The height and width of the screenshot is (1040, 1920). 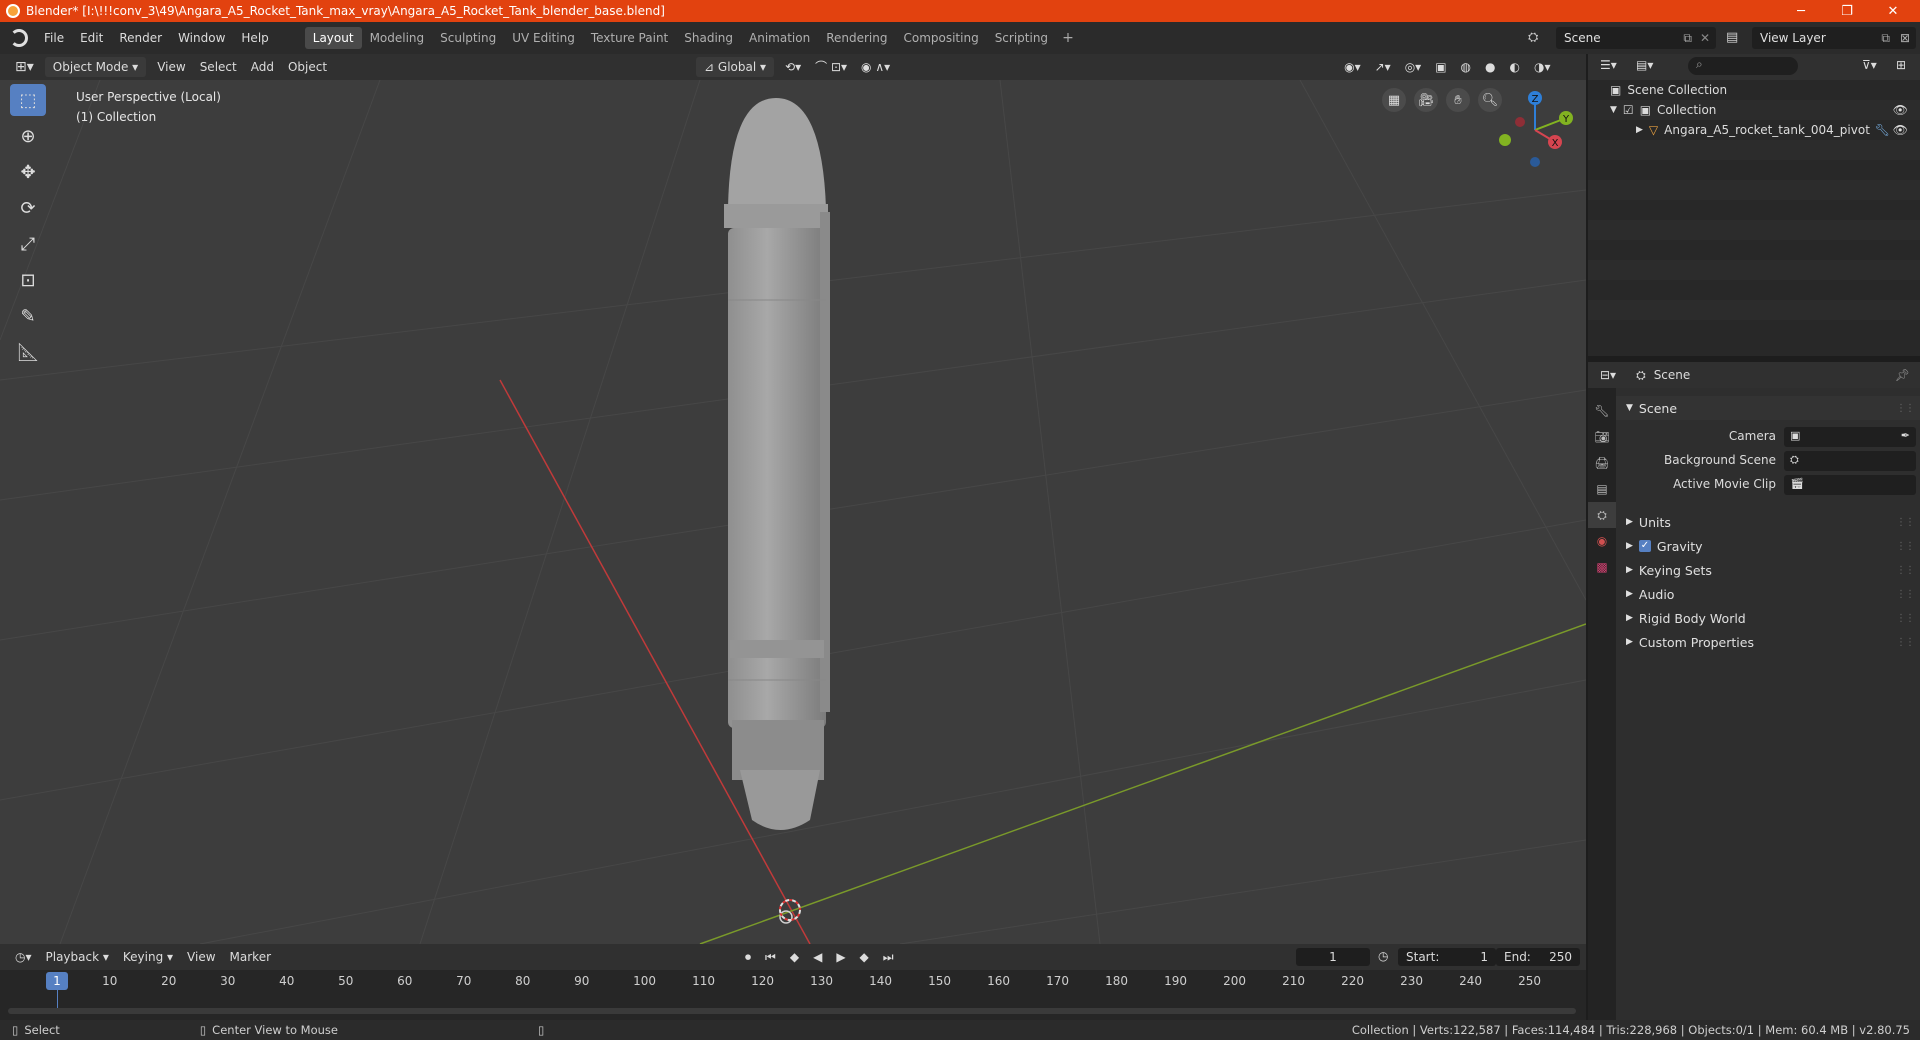 What do you see at coordinates (1885, 38) in the screenshot?
I see `new-view-layer-icon: ⧉` at bounding box center [1885, 38].